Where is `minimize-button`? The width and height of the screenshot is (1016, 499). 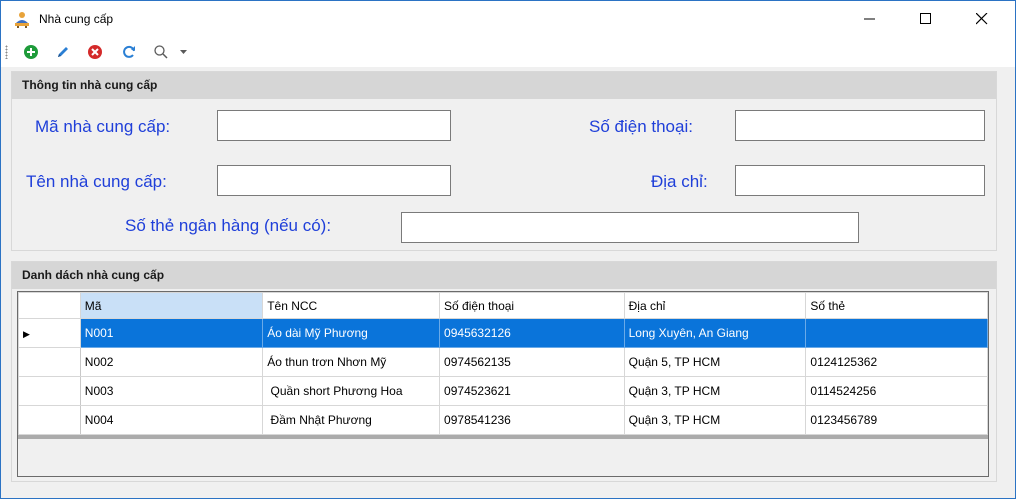 minimize-button is located at coordinates (870, 19).